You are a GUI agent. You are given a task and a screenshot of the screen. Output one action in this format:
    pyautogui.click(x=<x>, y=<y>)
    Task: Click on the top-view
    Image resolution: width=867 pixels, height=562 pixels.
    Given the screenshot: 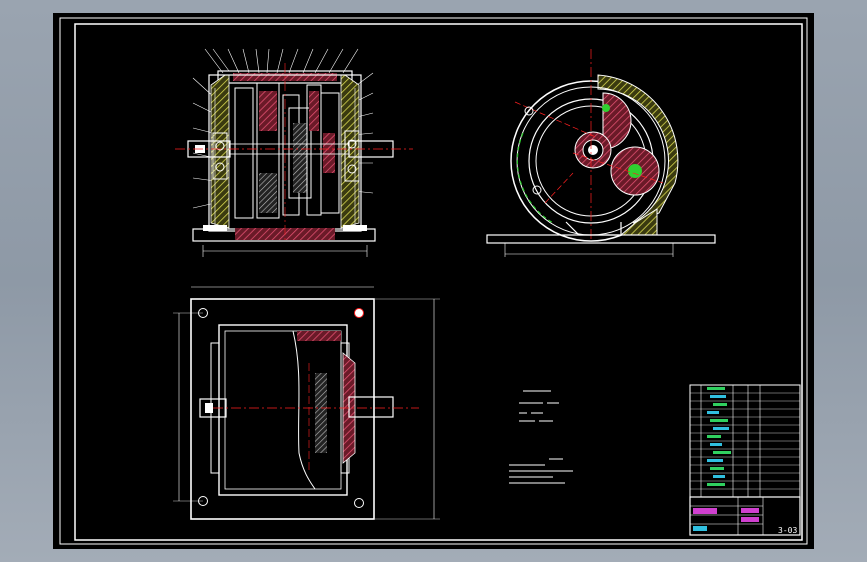 What is the action you would take?
    pyautogui.click(x=306, y=403)
    